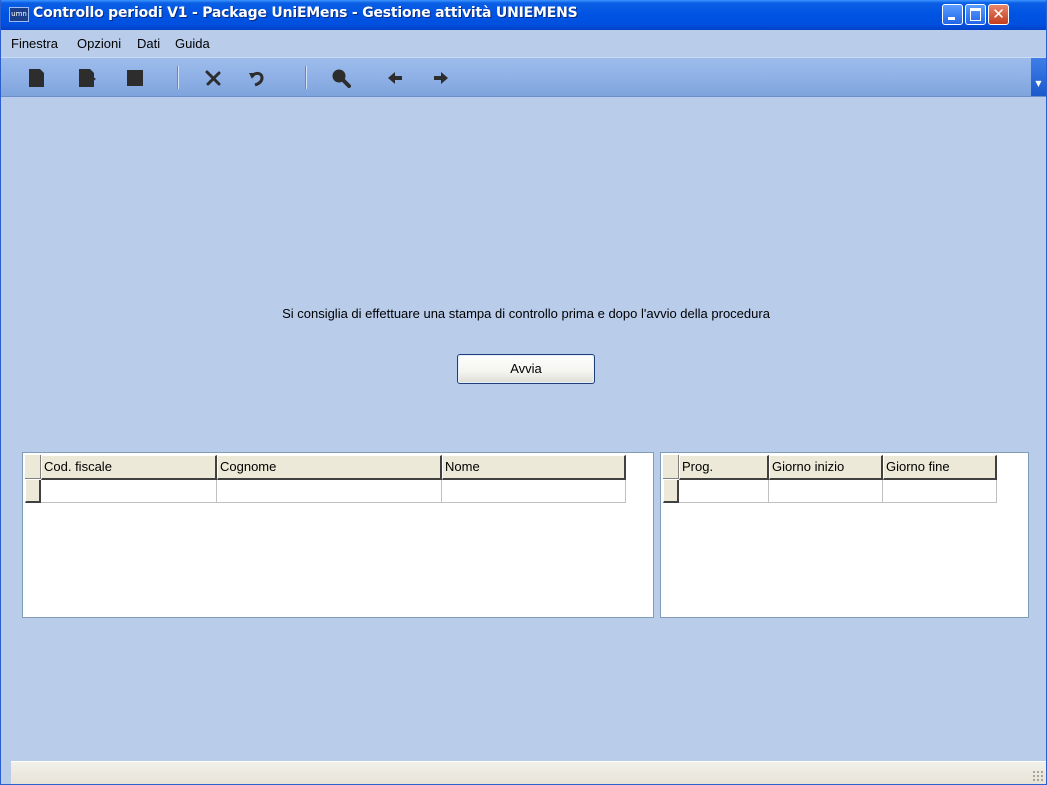 The image size is (1047, 785). I want to click on new-record-icon, so click(37, 78).